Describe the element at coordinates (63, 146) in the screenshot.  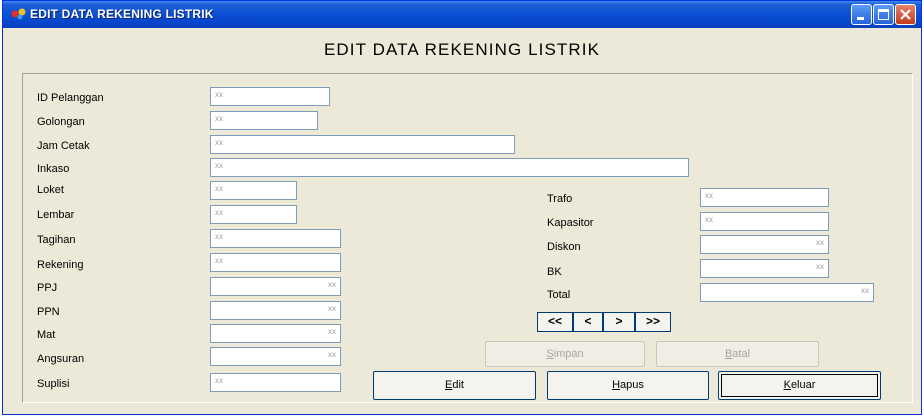
I see `label-jam-cetak: Jam Cetak` at that location.